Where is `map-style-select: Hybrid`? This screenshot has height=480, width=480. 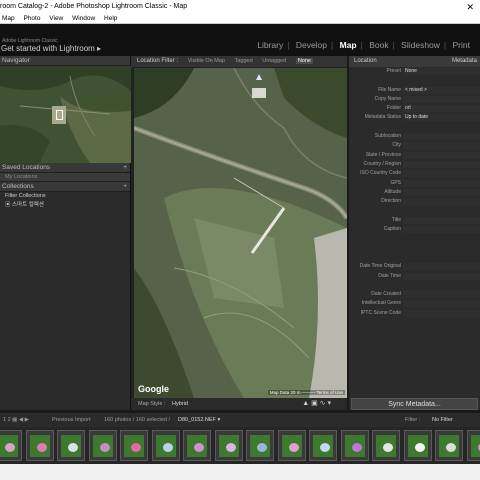
map-style-select: Hybrid is located at coordinates (180, 404).